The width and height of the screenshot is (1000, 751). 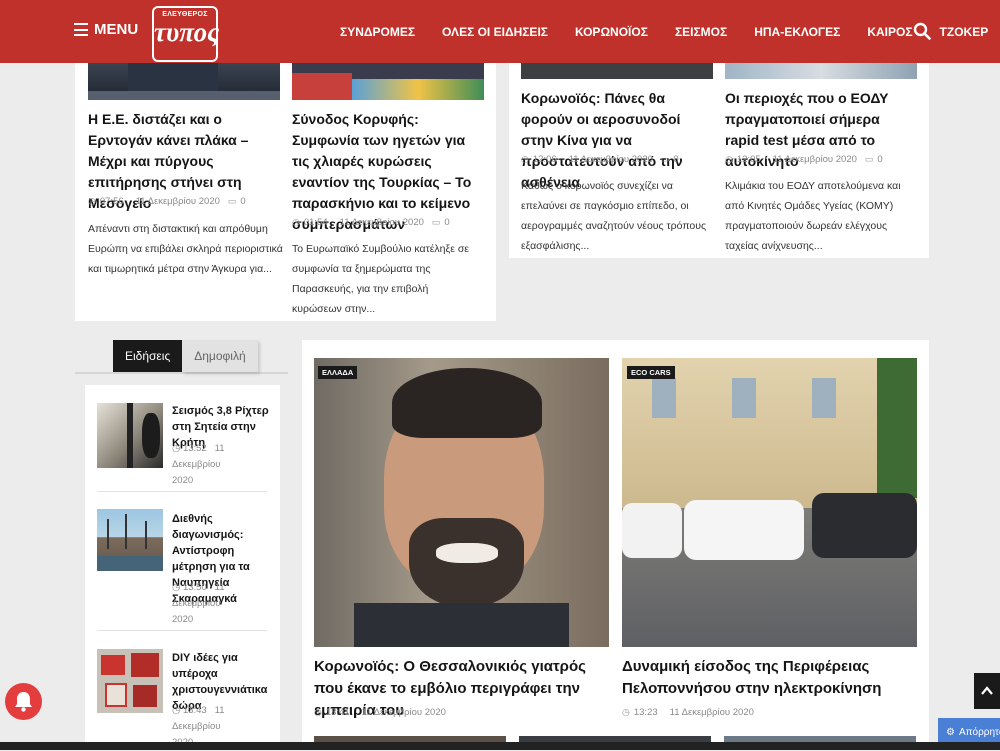 What do you see at coordinates (148, 356) in the screenshot?
I see `tab-news: Ειδήσεις` at bounding box center [148, 356].